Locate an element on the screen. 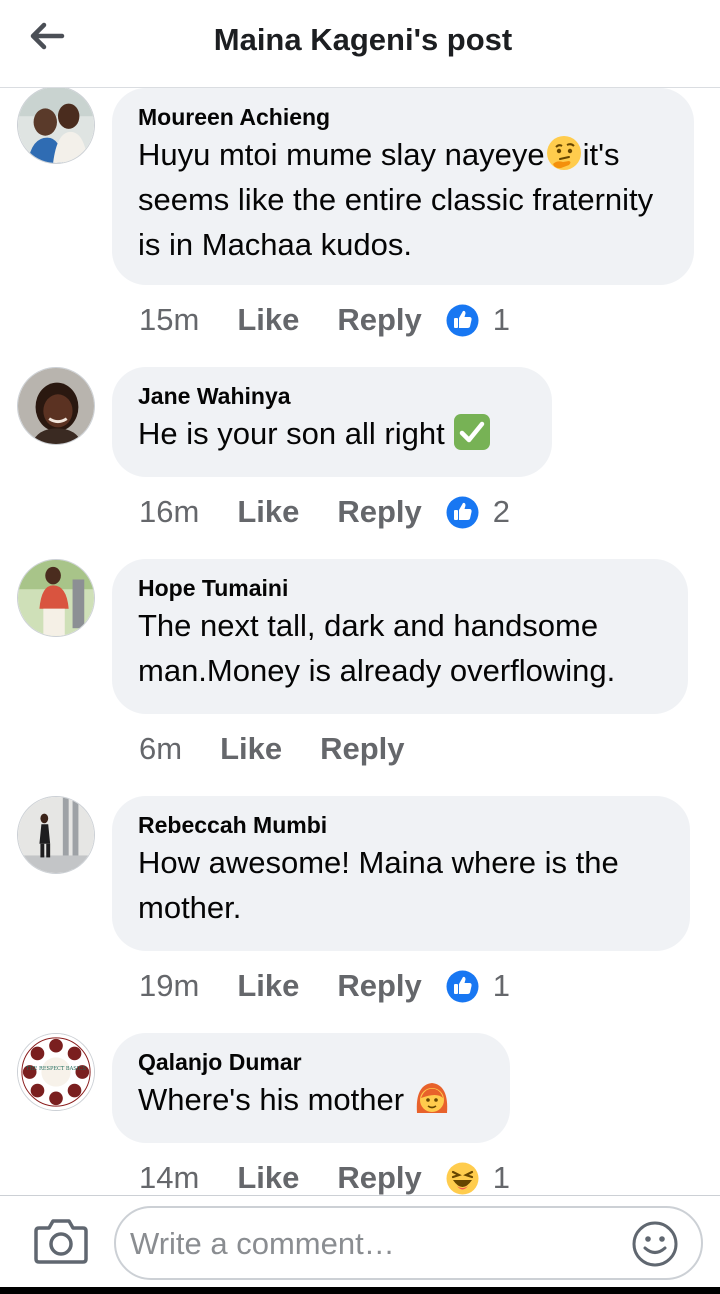 The height and width of the screenshot is (1294, 720). comment-time: 19m is located at coordinates (169, 986).